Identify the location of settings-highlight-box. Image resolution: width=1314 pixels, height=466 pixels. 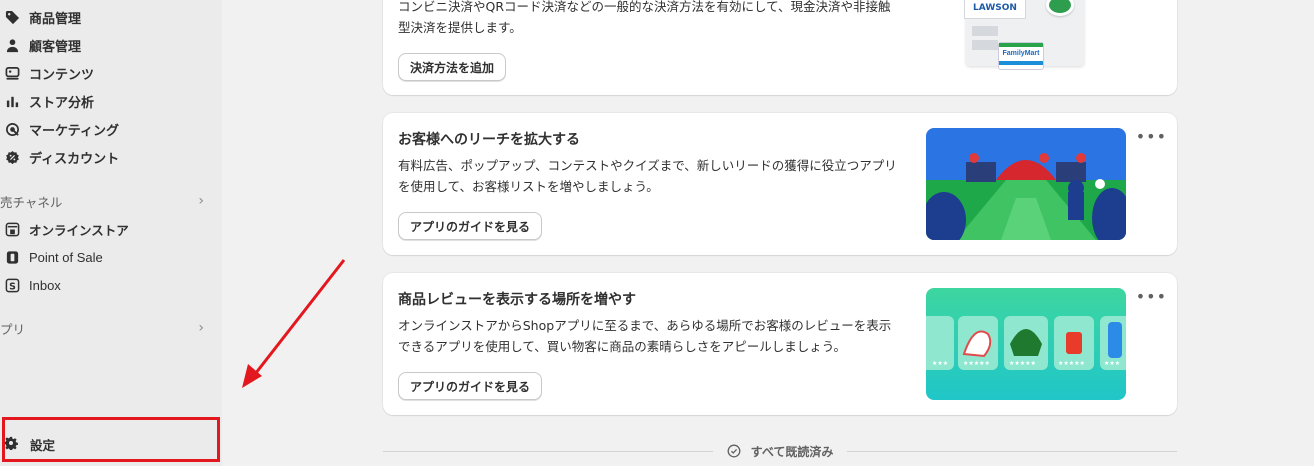
(111, 439).